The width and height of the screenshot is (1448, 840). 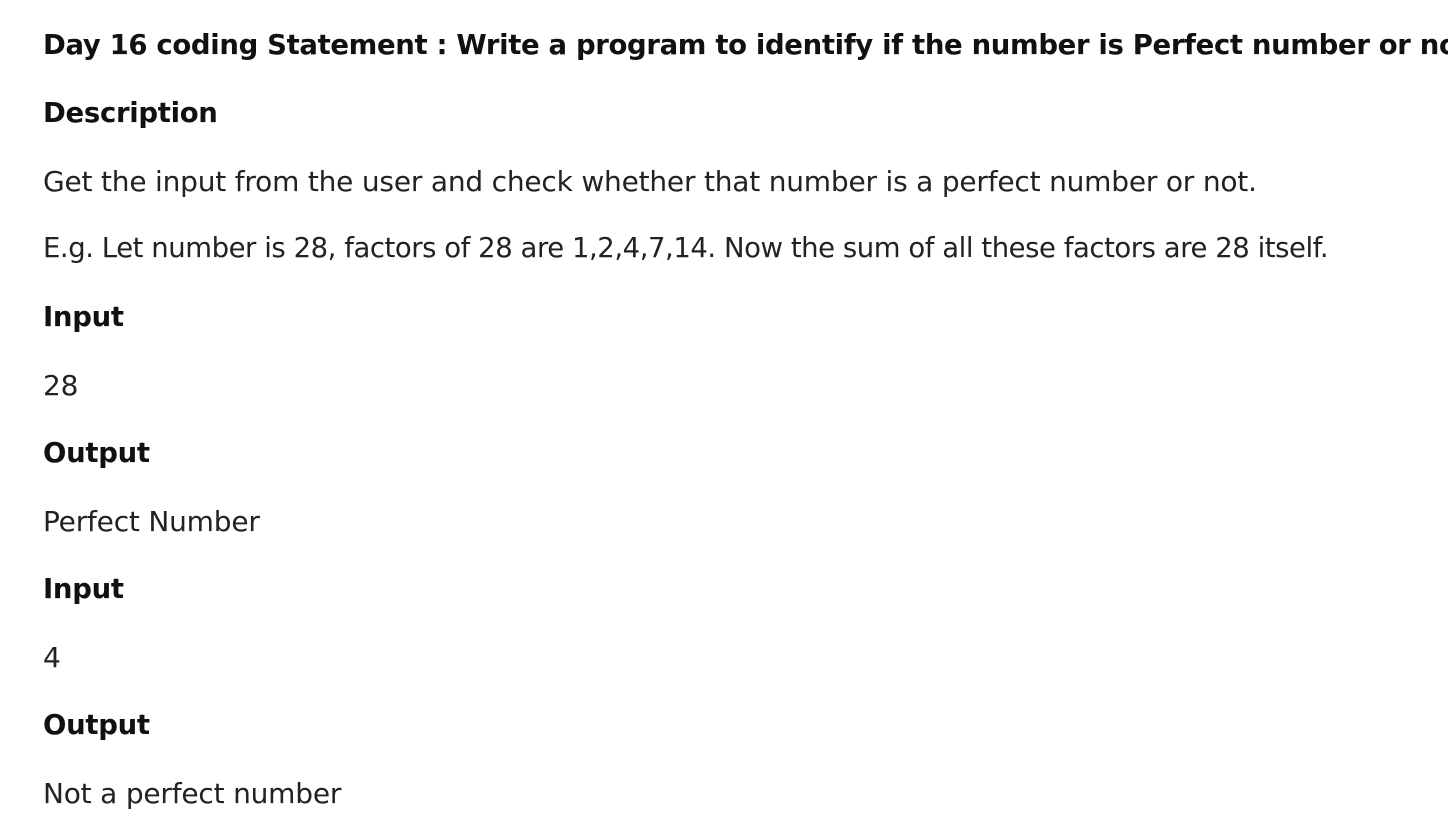 What do you see at coordinates (83, 589) in the screenshot?
I see `example-2-input-heading: Input` at bounding box center [83, 589].